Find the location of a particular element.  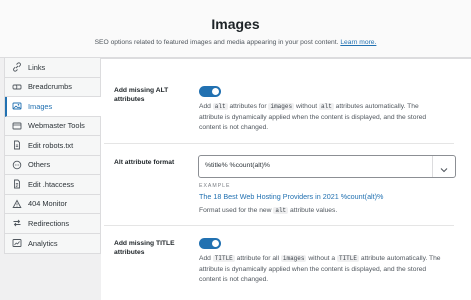

sidebar-item-images: Images is located at coordinates (53, 107).